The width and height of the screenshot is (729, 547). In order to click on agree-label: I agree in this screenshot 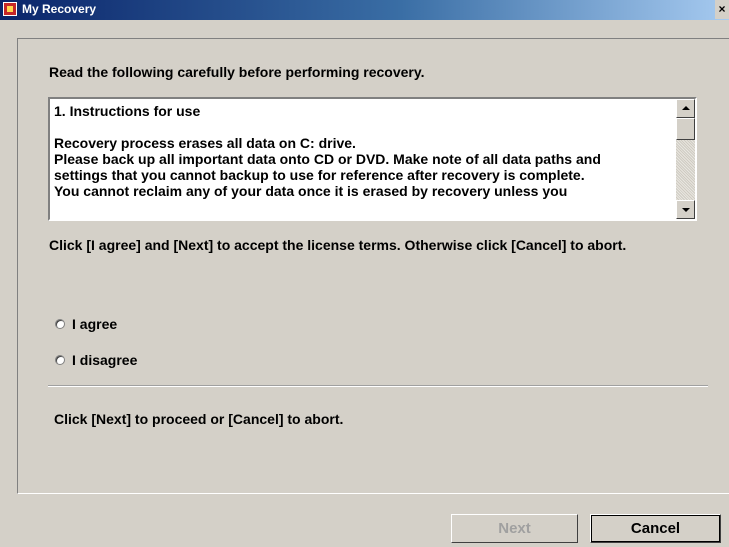, I will do `click(94, 324)`.